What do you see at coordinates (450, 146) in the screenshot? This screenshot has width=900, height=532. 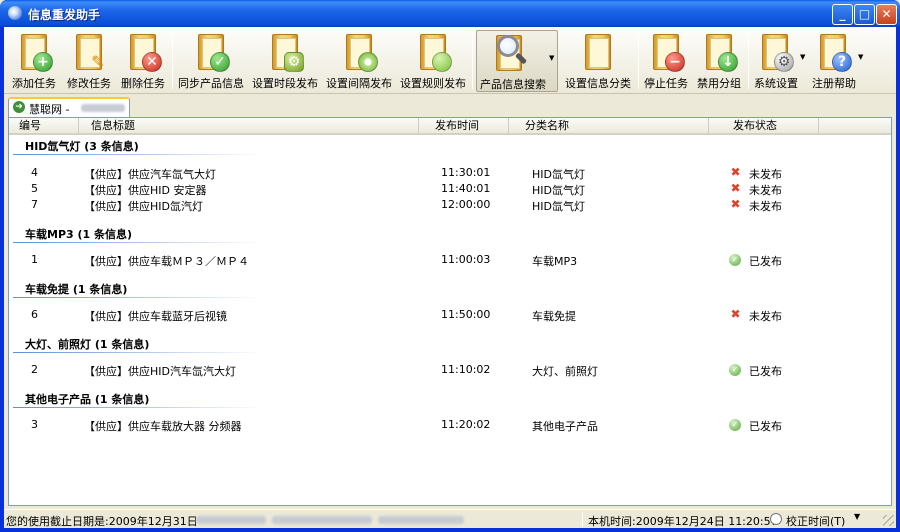 I see `group-header: HID氙气灯 (3 条信息)` at bounding box center [450, 146].